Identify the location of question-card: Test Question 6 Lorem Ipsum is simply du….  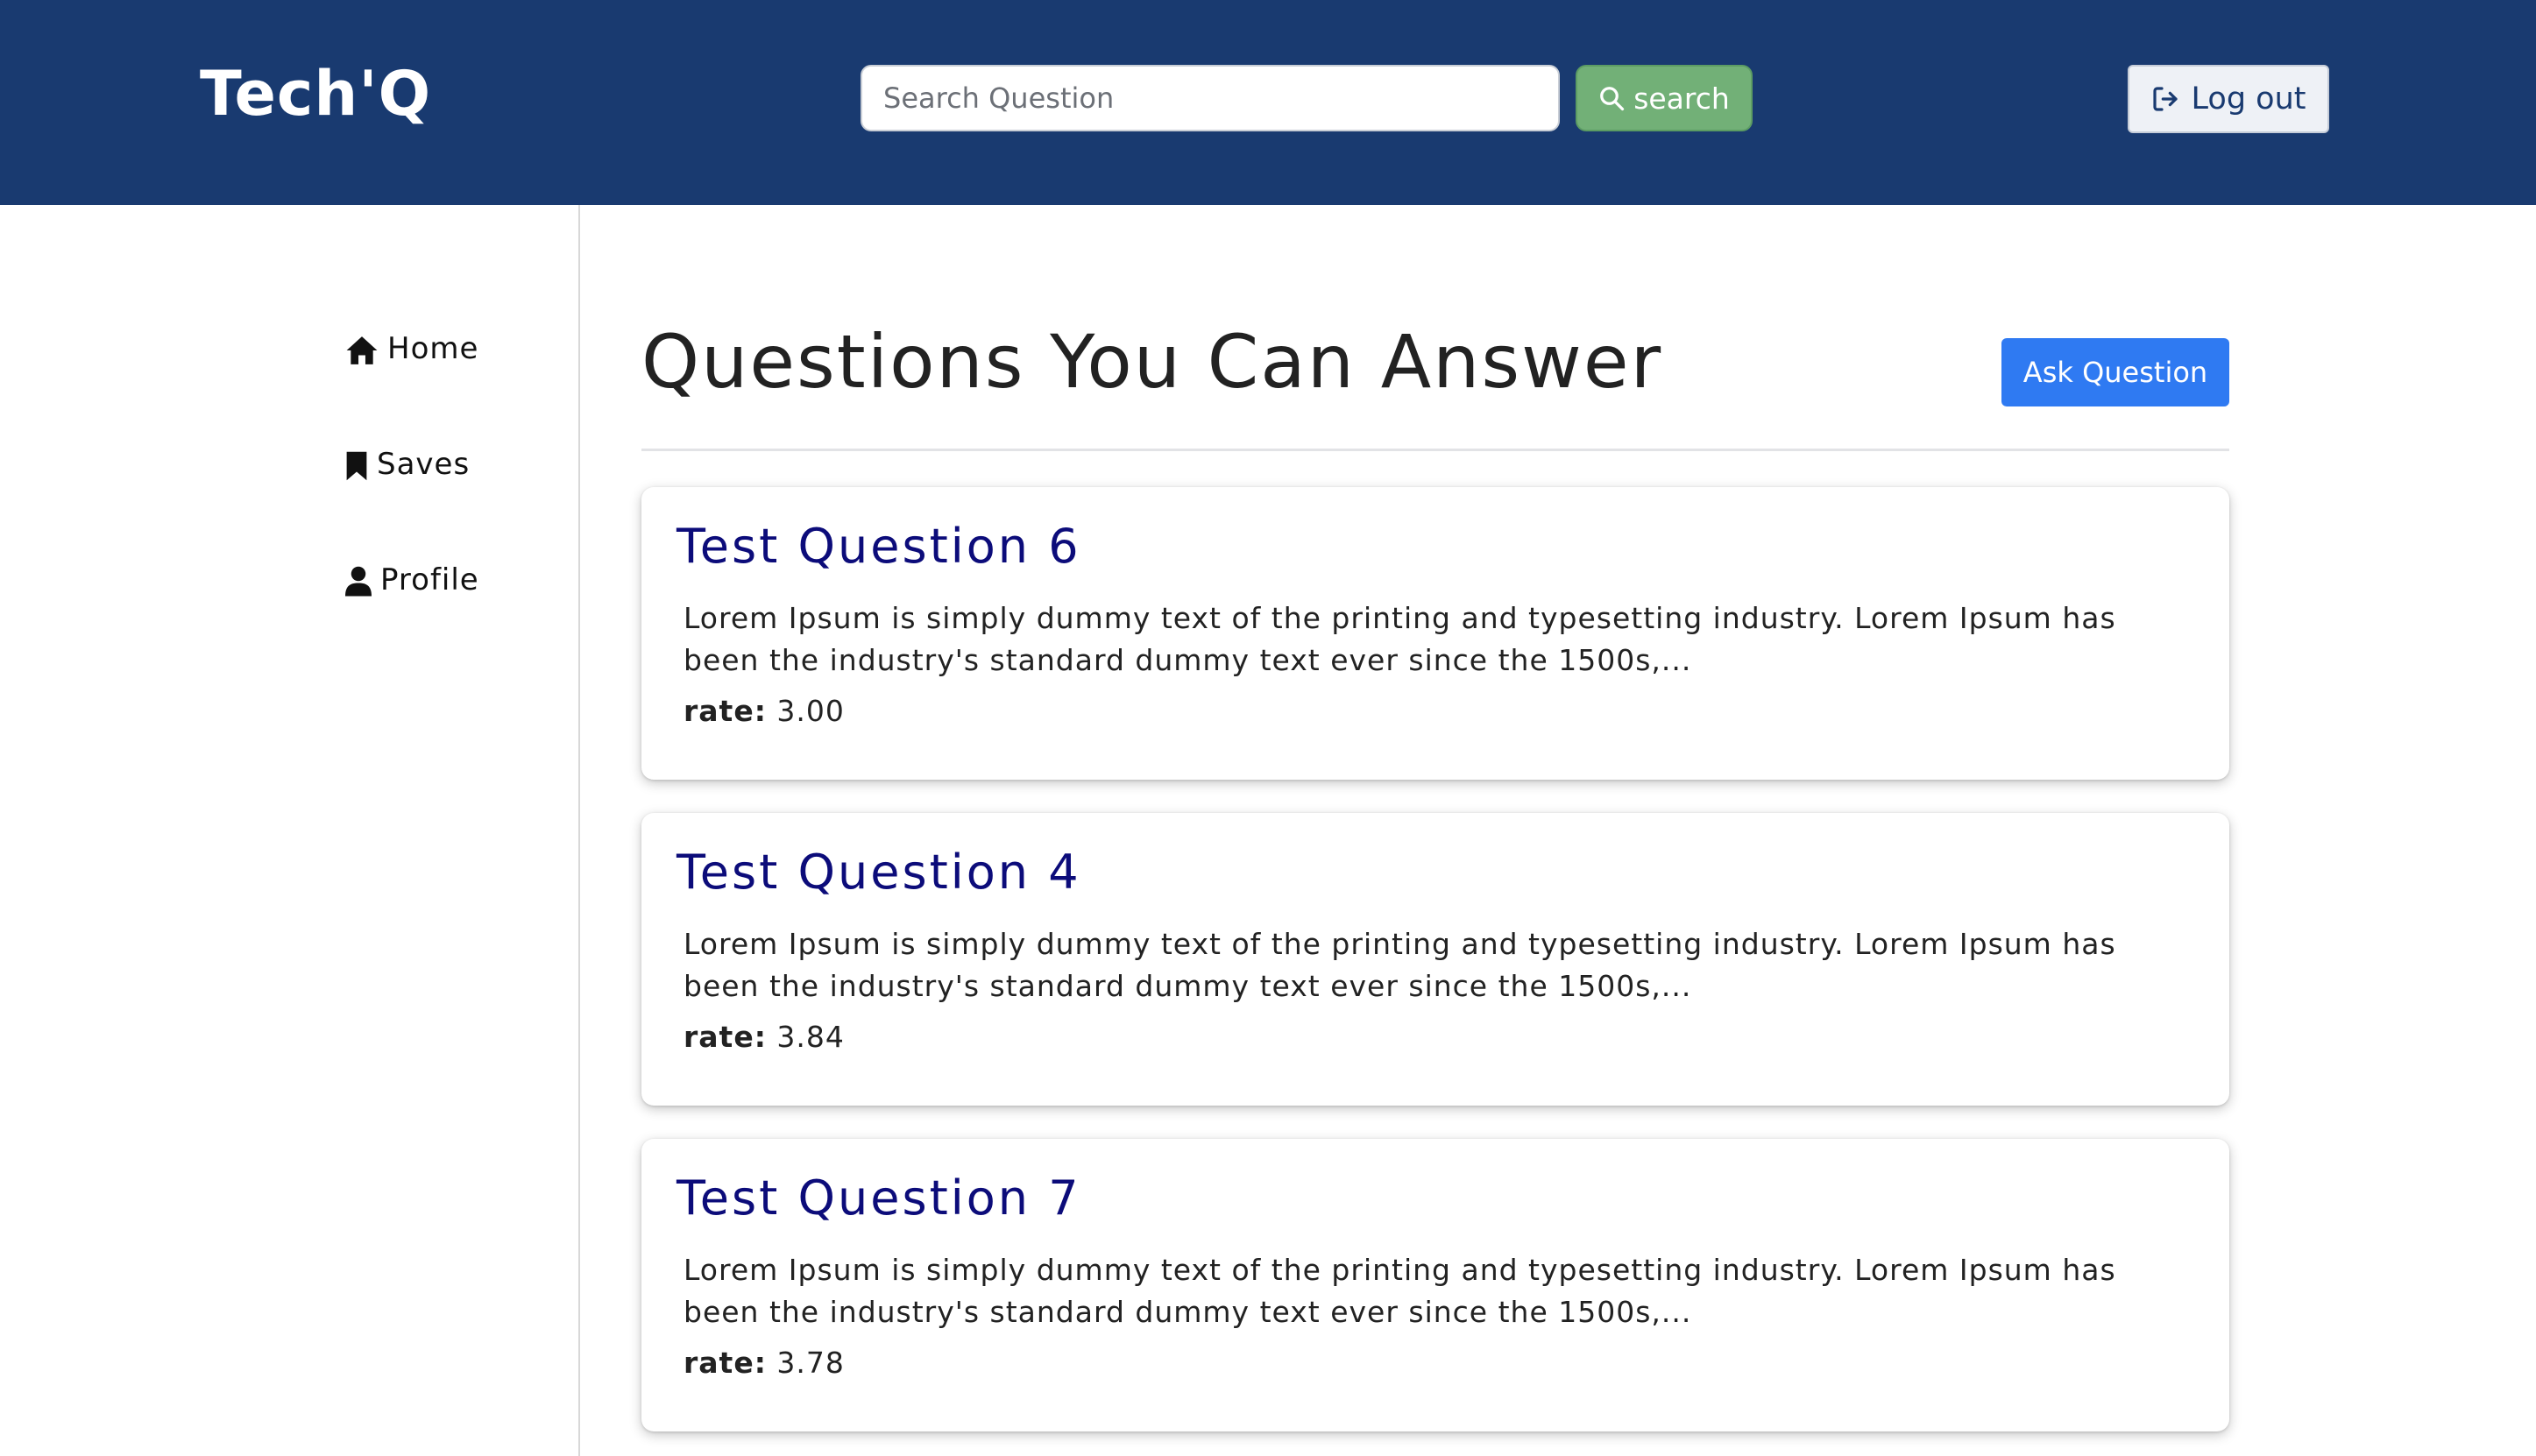
(1435, 633).